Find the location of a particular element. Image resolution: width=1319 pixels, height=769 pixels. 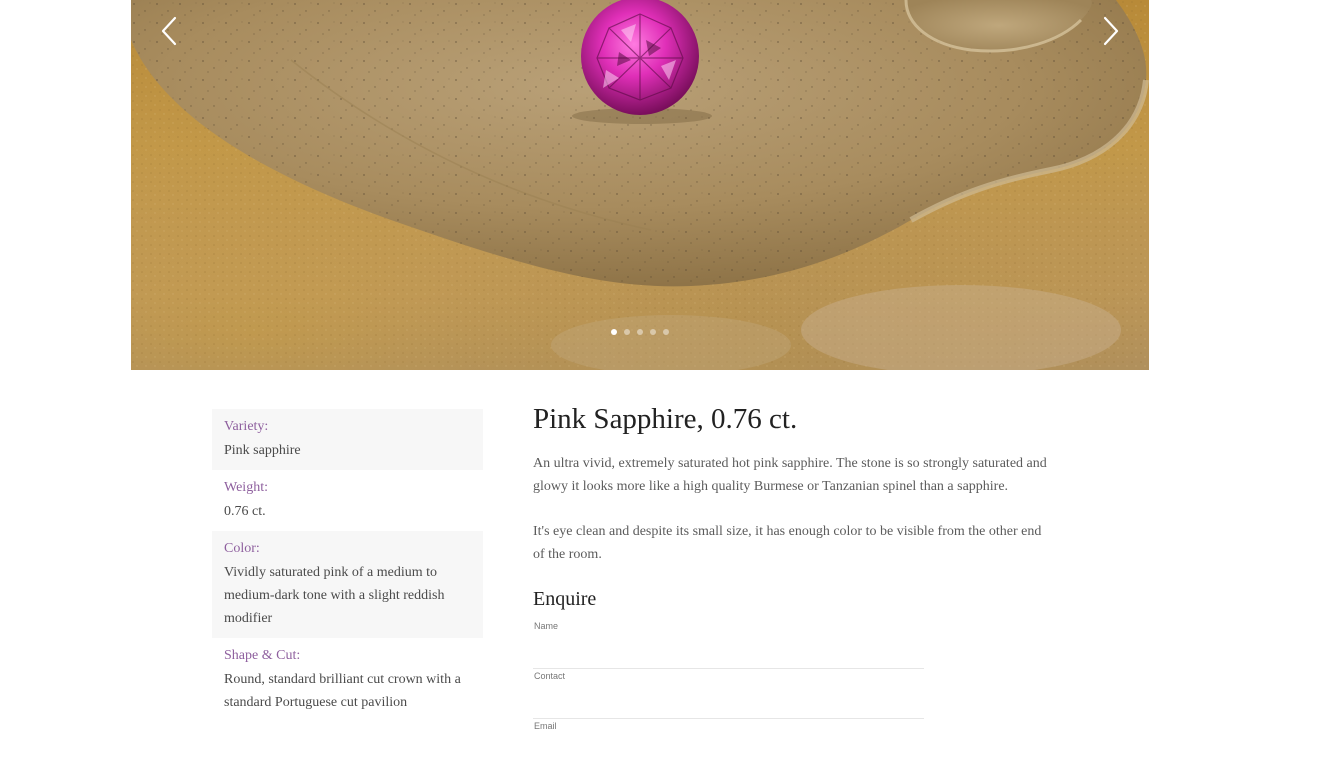

chevron-right-icon is located at coordinates (1111, 31).